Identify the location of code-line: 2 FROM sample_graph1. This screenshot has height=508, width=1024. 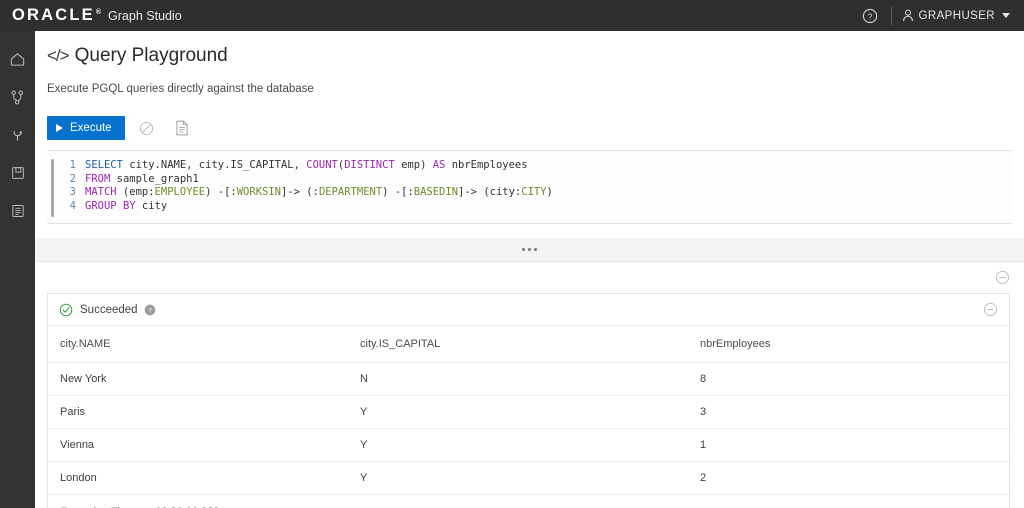
(306, 180).